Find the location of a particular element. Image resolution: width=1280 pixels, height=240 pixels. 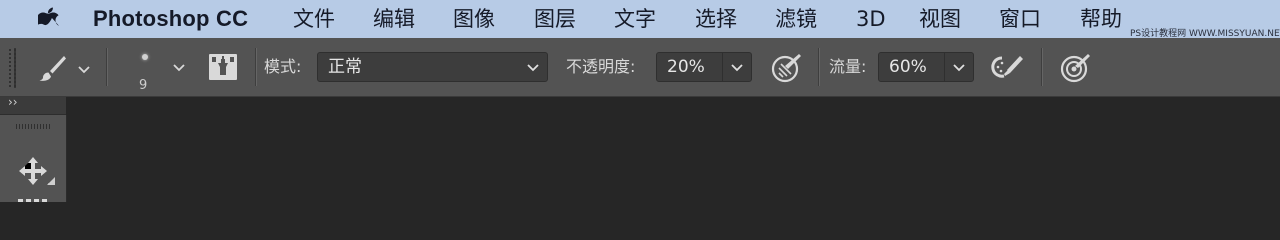

mode-select: 正常 is located at coordinates (432, 67).